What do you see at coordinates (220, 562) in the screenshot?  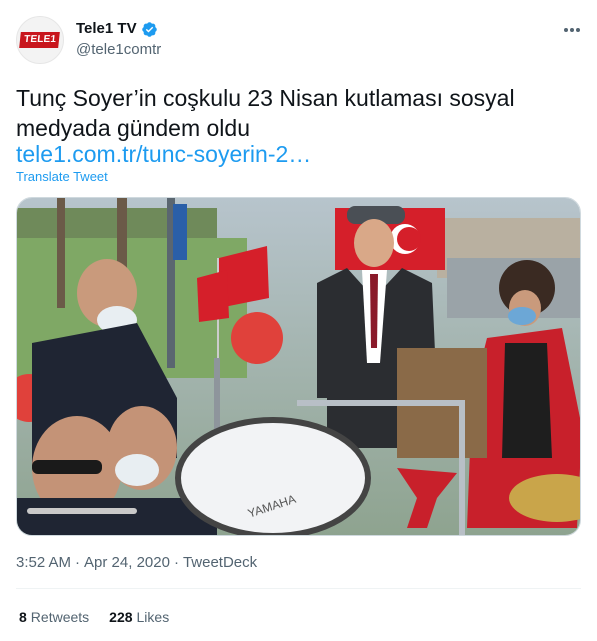 I see `tweet-source: TweetDeck` at bounding box center [220, 562].